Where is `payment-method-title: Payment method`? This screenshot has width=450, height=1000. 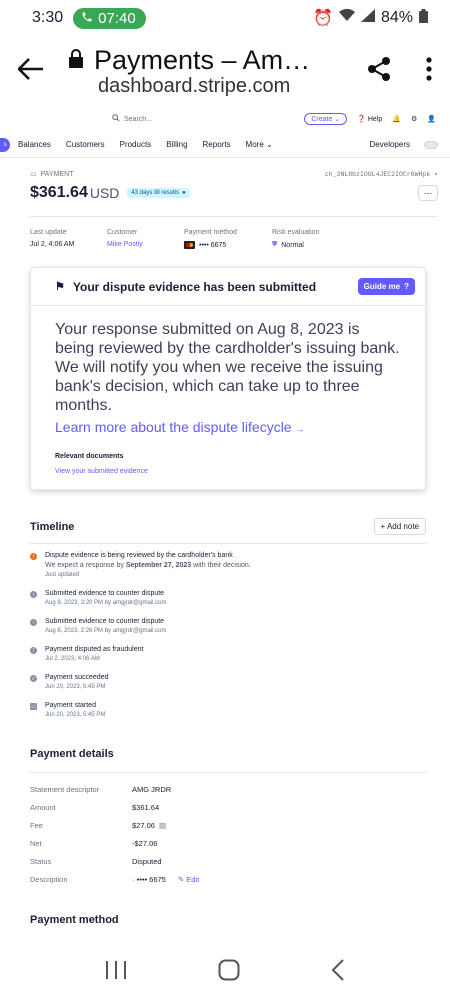 payment-method-title: Payment method is located at coordinates (74, 920).